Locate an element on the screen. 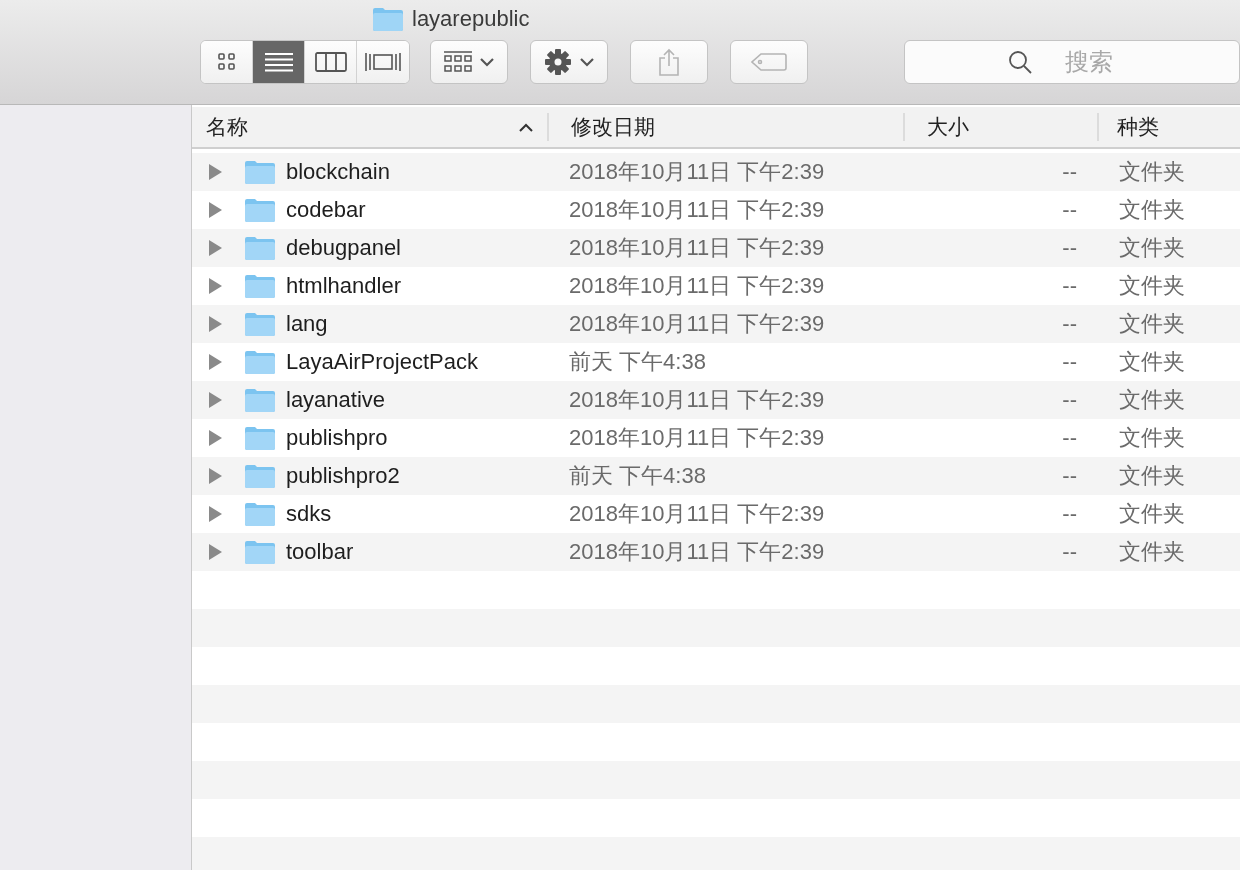  action-button is located at coordinates (569, 62).